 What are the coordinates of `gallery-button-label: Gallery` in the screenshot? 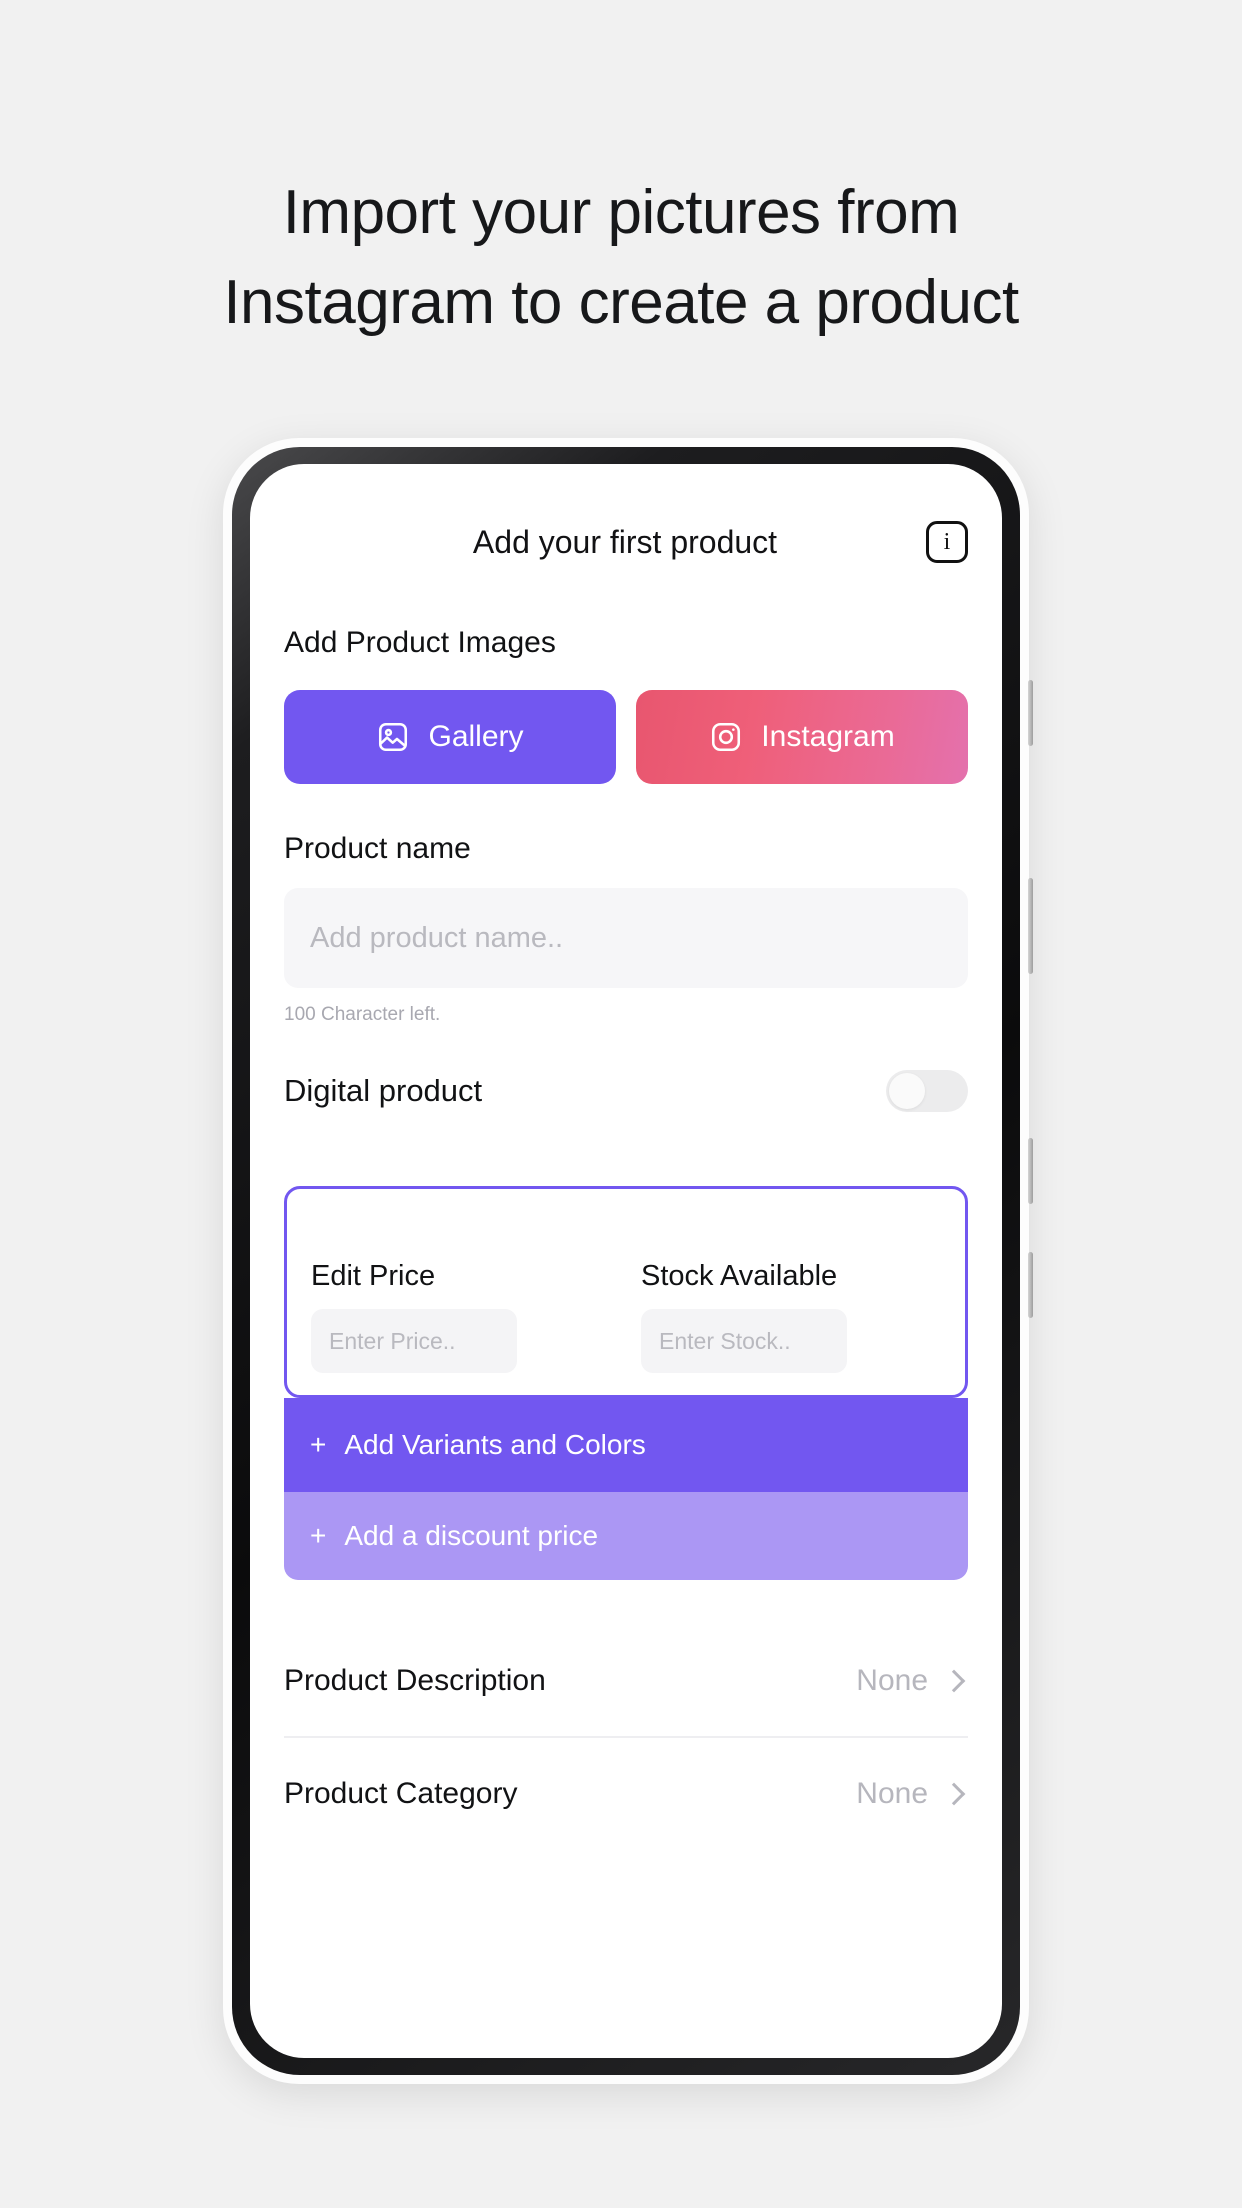 It's located at (476, 736).